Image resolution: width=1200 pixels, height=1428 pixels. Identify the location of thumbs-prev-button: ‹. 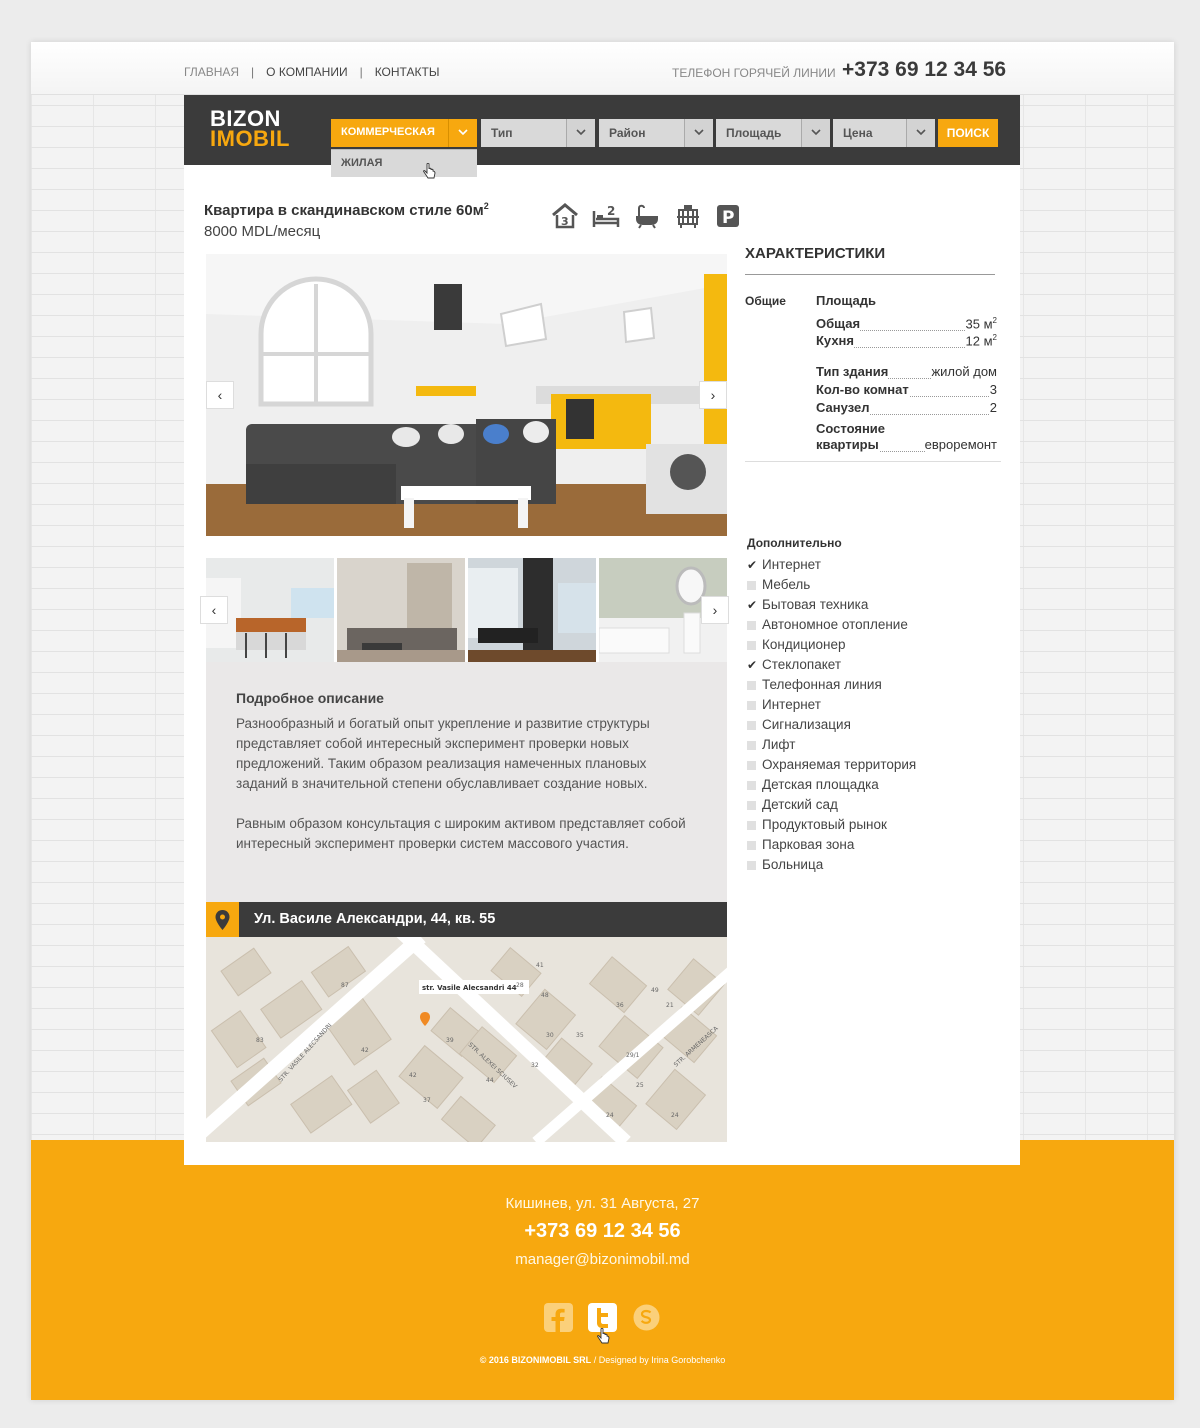
(214, 610).